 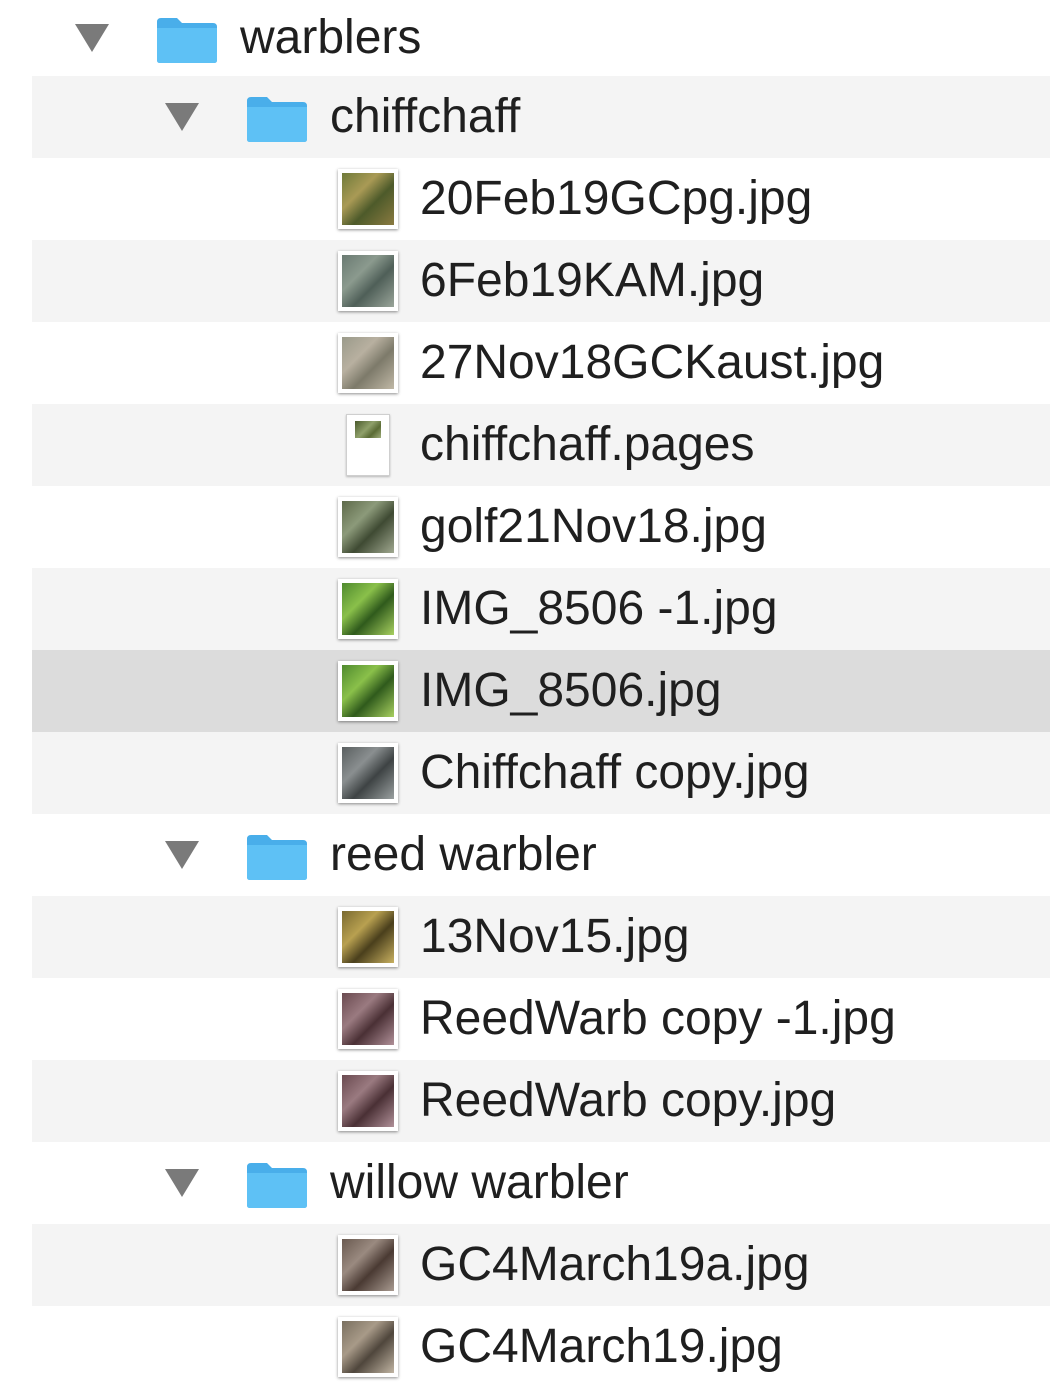 I want to click on file-row: 20Feb19GCpg.jpg, so click(x=525, y=199).